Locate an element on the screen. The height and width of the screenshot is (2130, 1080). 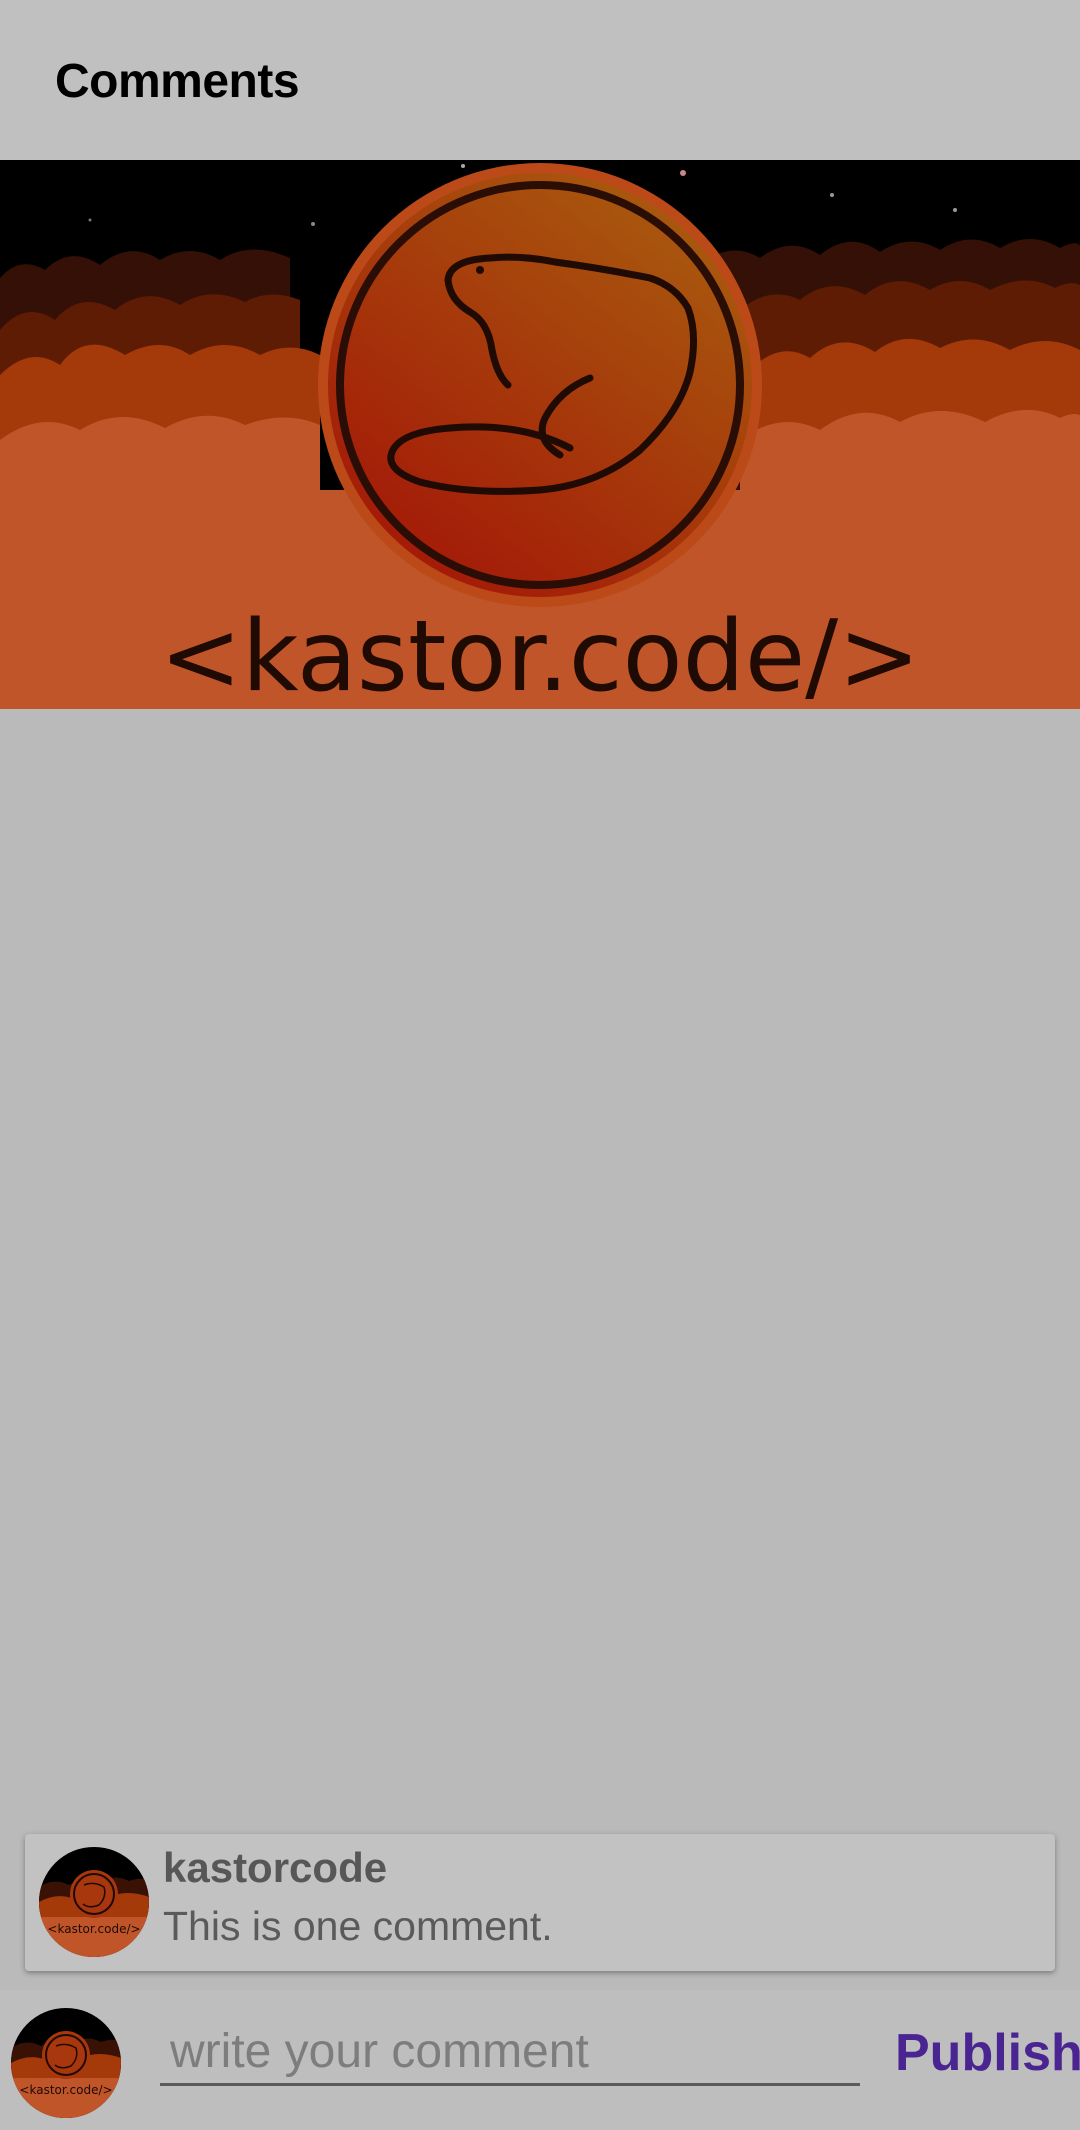
page-title: Comments is located at coordinates (177, 81).